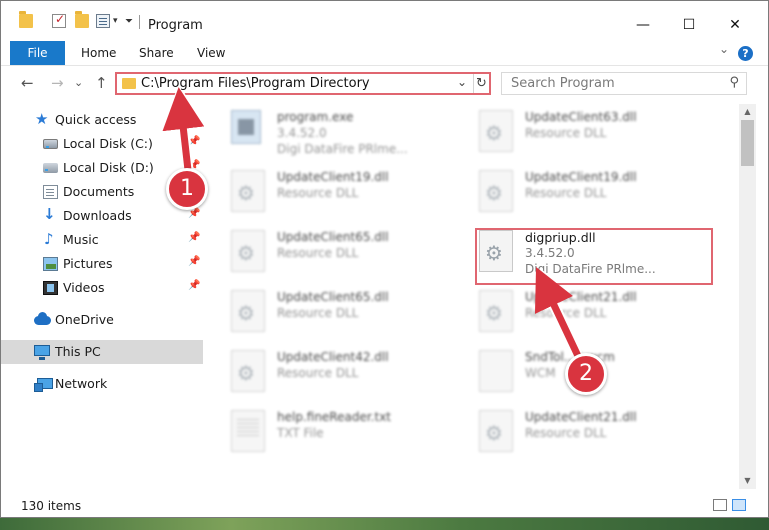 This screenshot has height=530, width=769. I want to click on sidebar-item-pictures: Pictures 📌, so click(102, 264).